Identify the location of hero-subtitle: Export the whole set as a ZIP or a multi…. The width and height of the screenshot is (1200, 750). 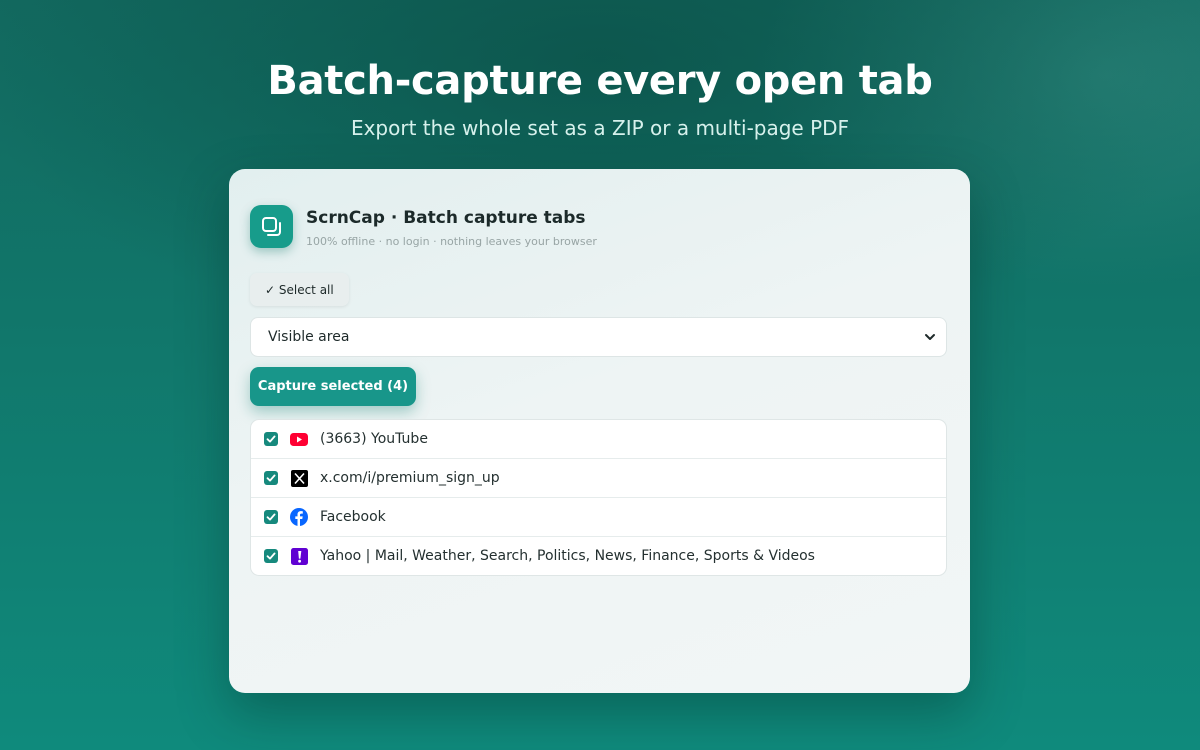
(600, 128).